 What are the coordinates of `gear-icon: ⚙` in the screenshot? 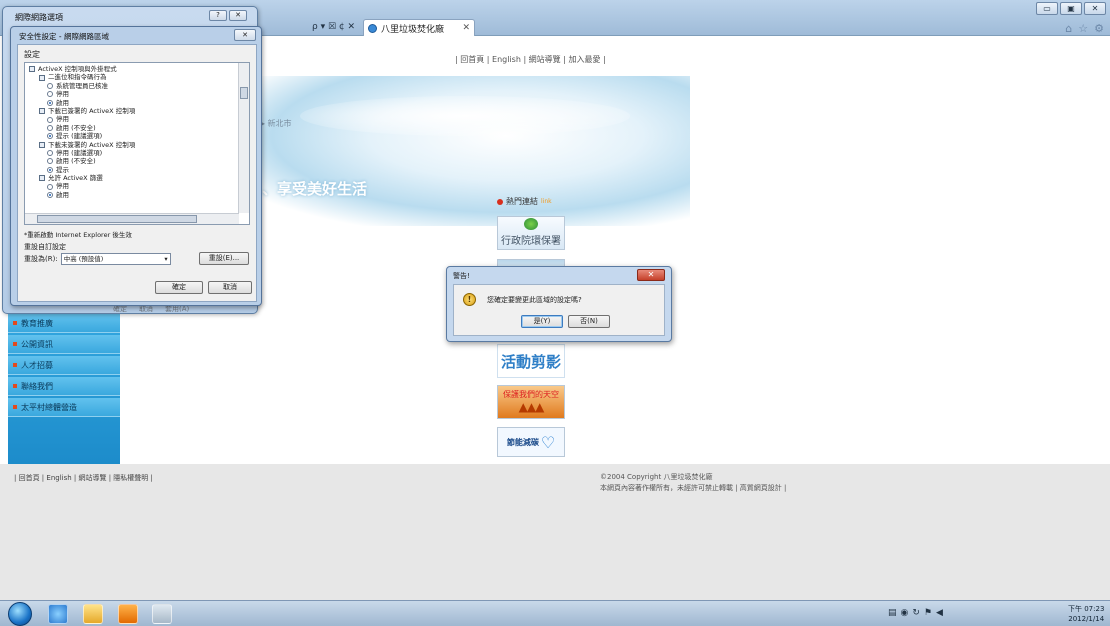 It's located at (1099, 28).